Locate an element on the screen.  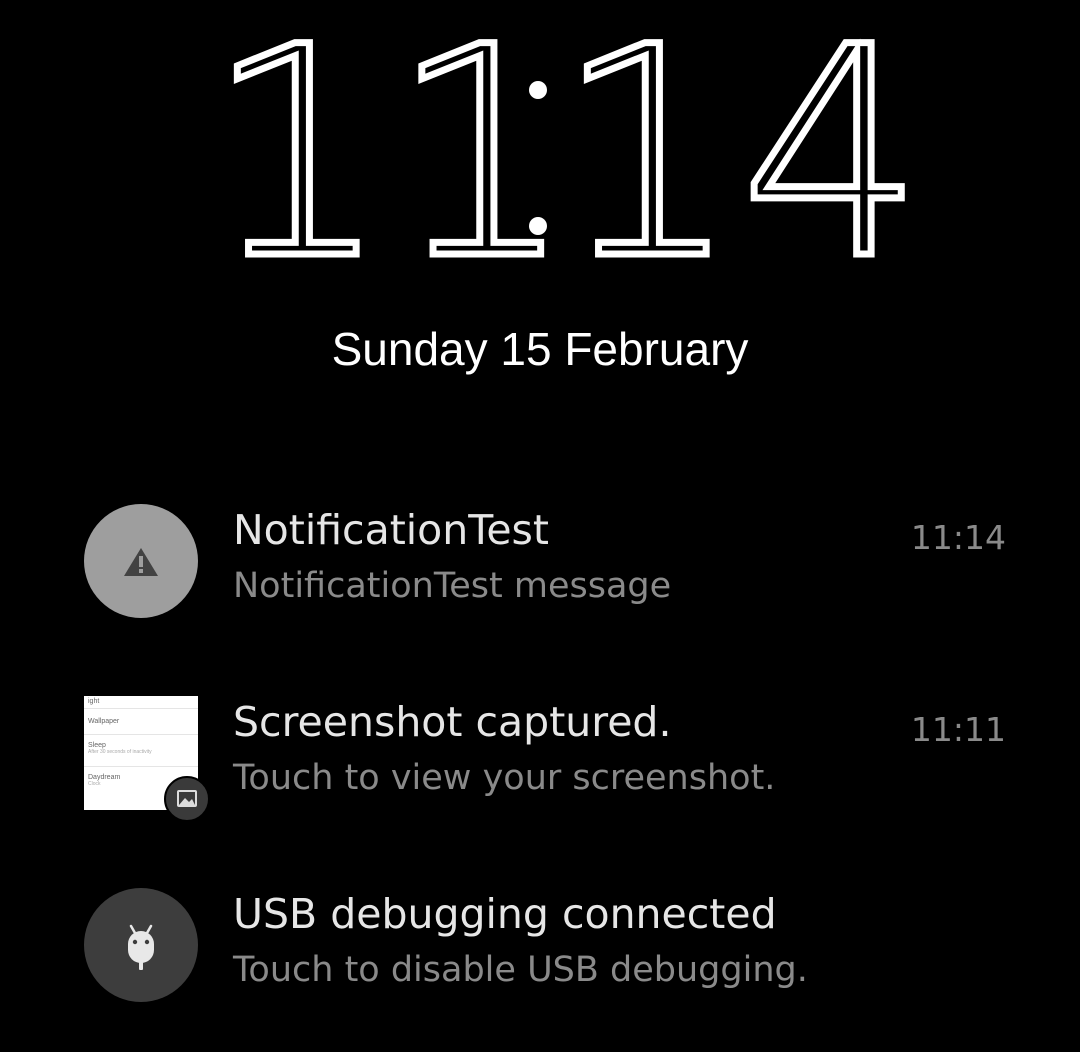
thumbnail-row-sub: After 30 seconds of inactivity is located at coordinates (120, 752).